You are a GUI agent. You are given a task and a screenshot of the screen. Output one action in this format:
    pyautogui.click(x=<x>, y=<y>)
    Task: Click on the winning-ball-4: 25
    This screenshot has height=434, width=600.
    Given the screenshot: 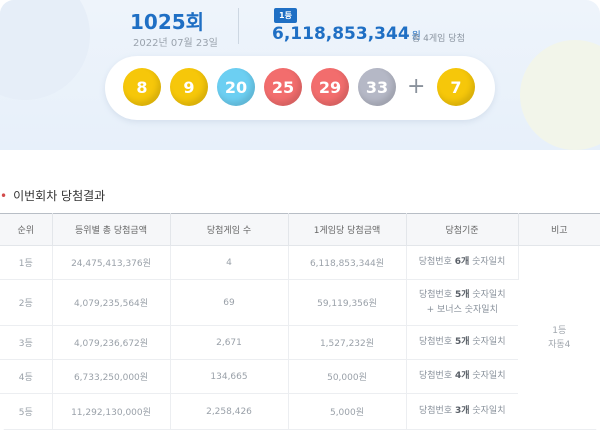 What is the action you would take?
    pyautogui.click(x=283, y=87)
    